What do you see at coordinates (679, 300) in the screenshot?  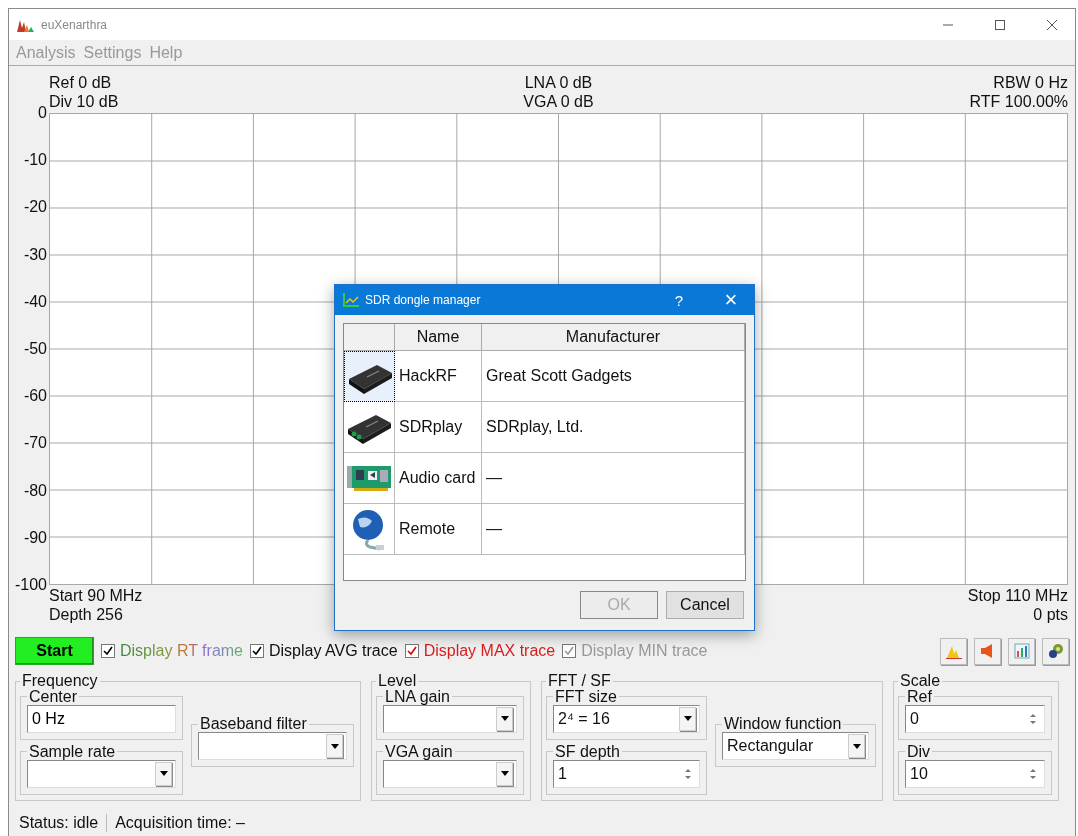 I see `help-button: ?` at bounding box center [679, 300].